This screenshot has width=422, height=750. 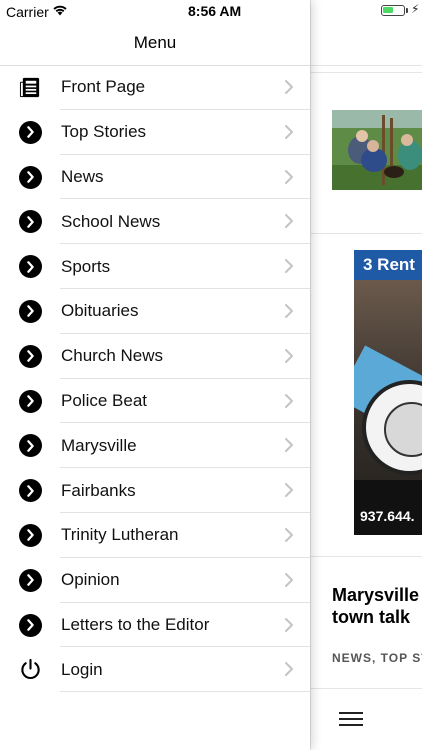 I want to click on menu-item-label: Letters to the Editor, so click(x=135, y=624).